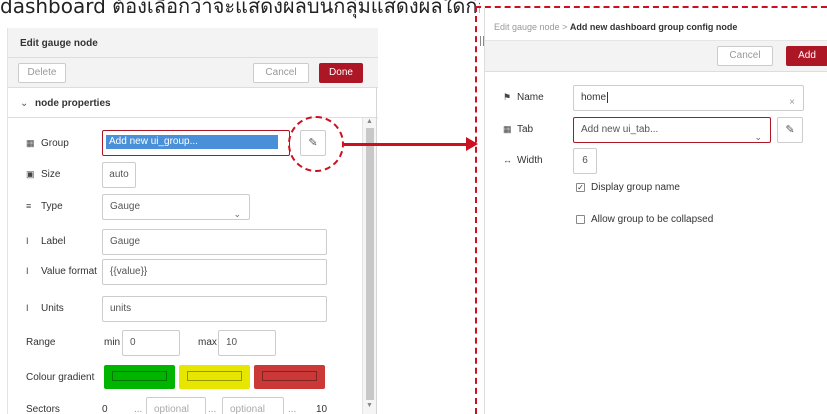 This screenshot has width=827, height=414. I want to click on breadcrumb-current: Add new dashboard group config node, so click(653, 27).